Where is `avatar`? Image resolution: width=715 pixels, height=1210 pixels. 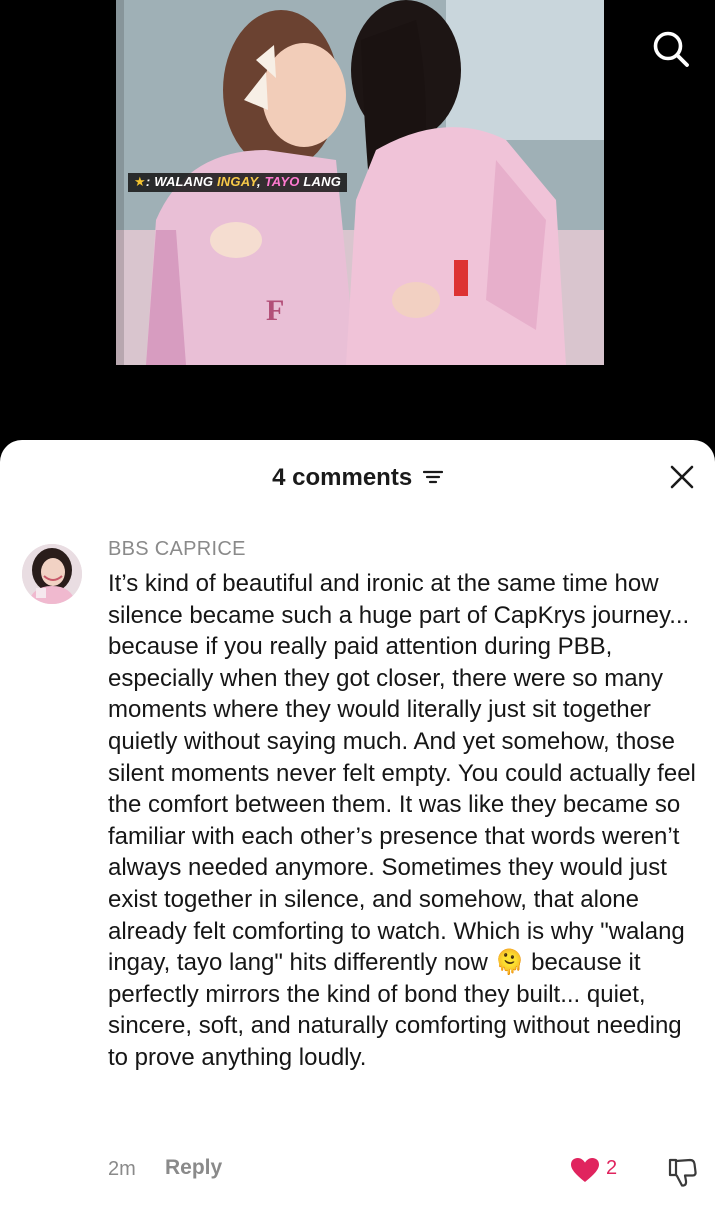
avatar is located at coordinates (52, 574).